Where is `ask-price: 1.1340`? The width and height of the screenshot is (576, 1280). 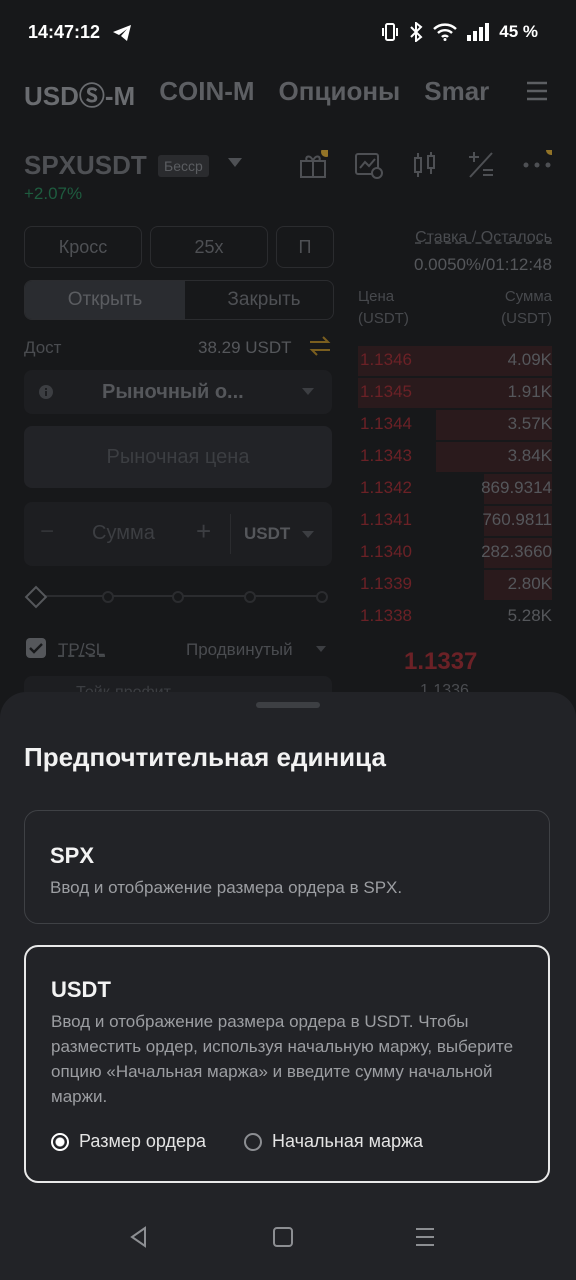
ask-price: 1.1340 is located at coordinates (386, 551).